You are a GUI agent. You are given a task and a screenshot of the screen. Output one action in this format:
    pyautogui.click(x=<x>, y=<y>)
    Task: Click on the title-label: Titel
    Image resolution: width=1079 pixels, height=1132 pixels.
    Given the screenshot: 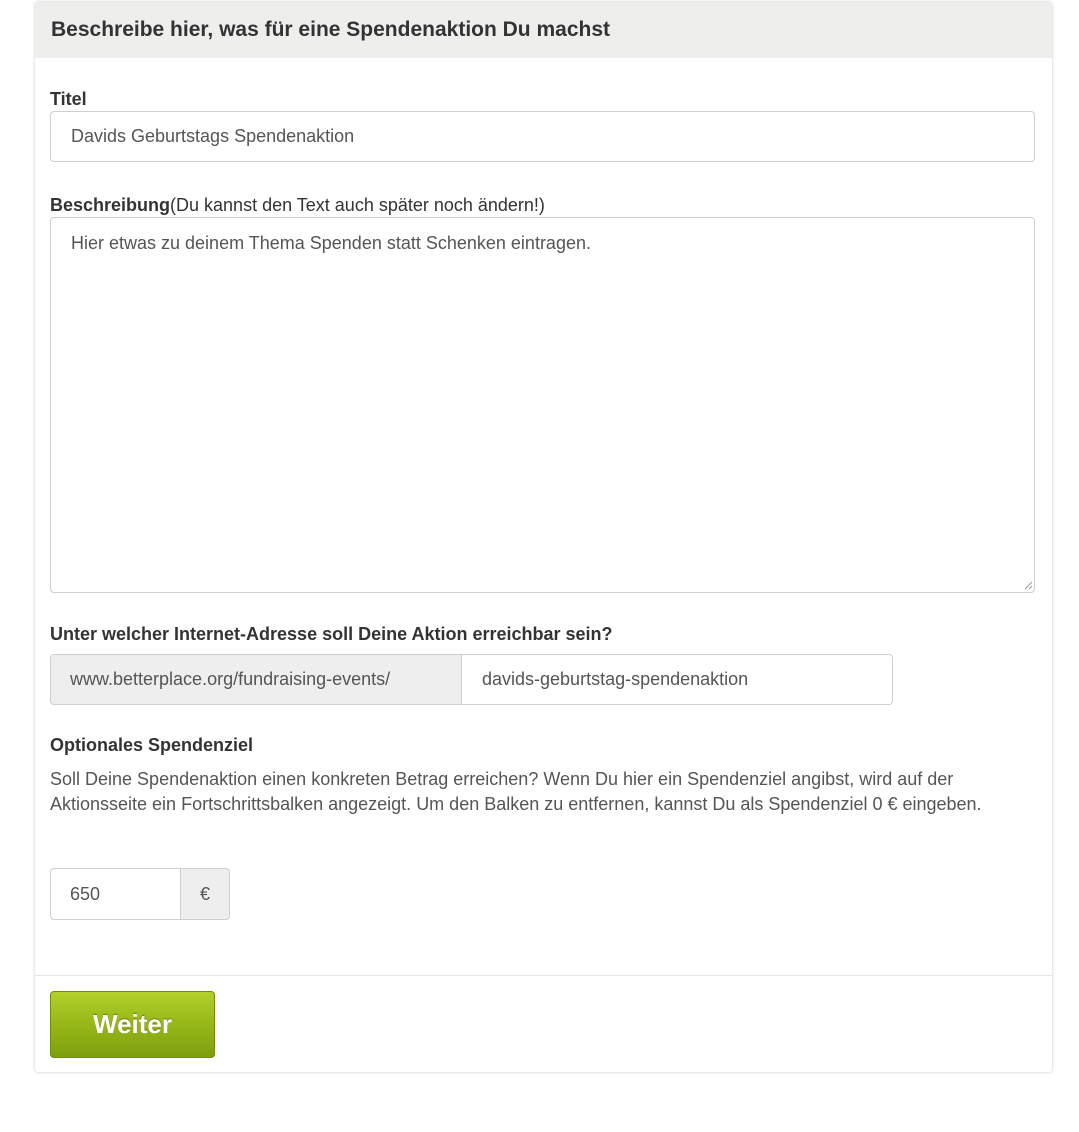 What is the action you would take?
    pyautogui.click(x=68, y=99)
    